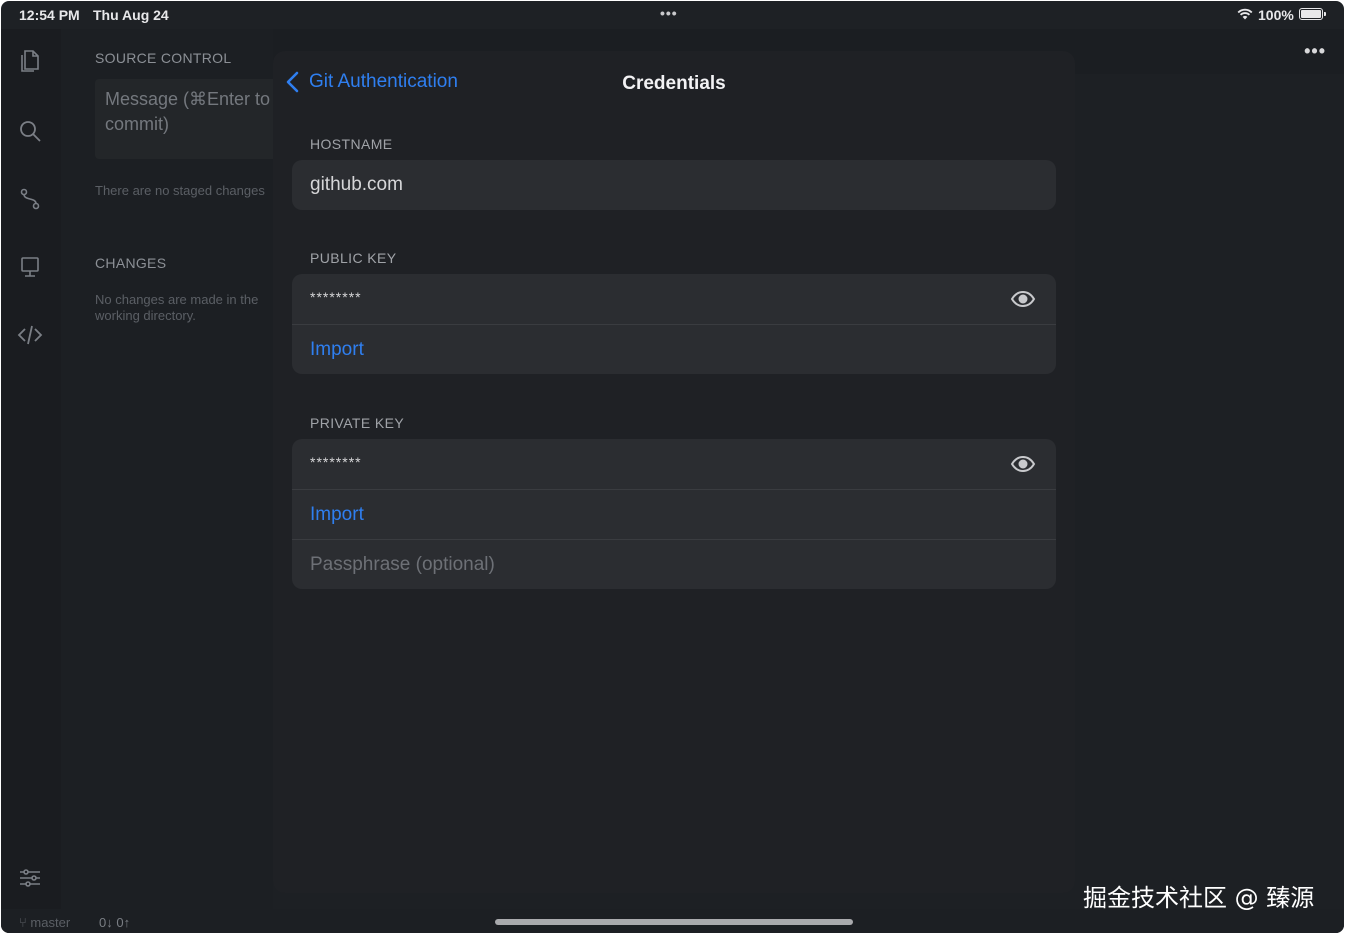 This screenshot has height=934, width=1345. What do you see at coordinates (674, 564) in the screenshot?
I see `passphrase-field: Passphrase (optional)` at bounding box center [674, 564].